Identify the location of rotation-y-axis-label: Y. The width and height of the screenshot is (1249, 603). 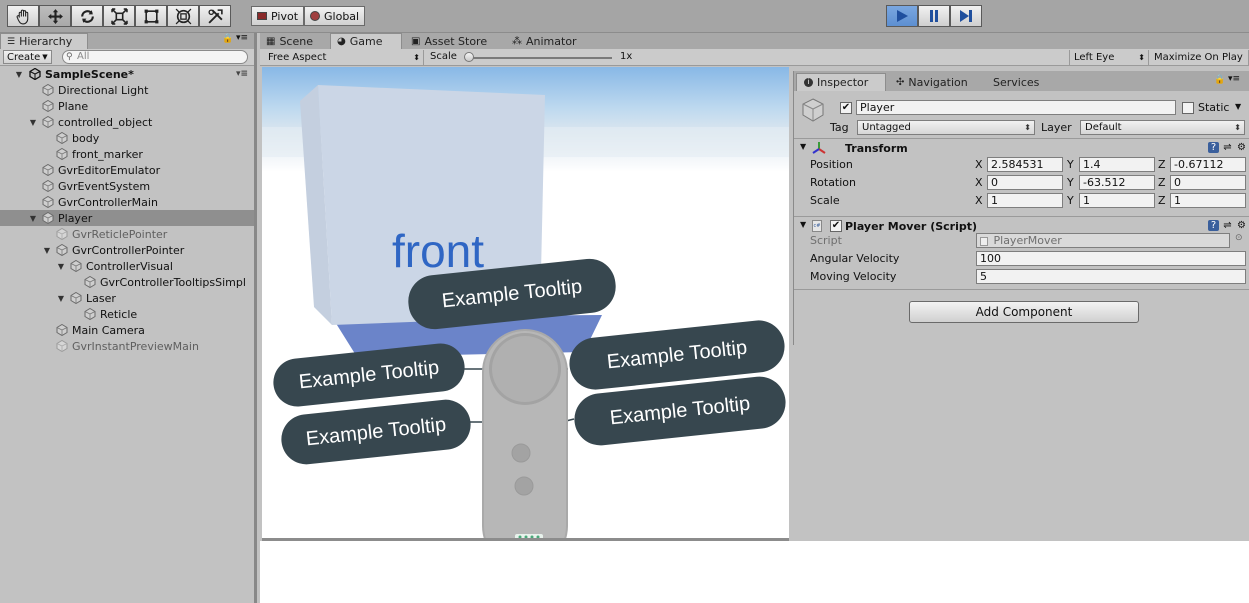
(1070, 182).